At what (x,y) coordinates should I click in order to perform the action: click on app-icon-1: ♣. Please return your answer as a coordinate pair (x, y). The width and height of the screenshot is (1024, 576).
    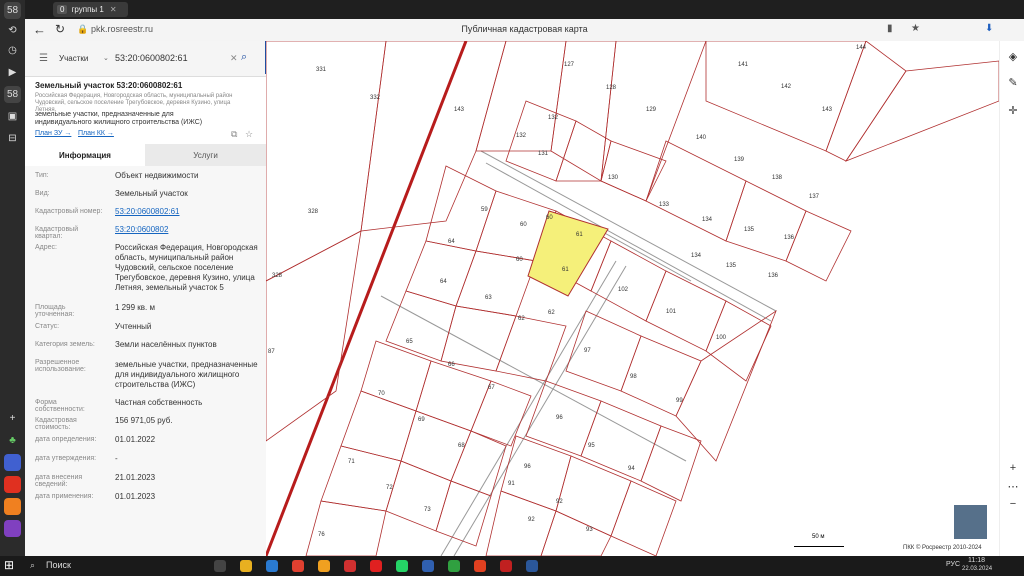
    Looking at the image, I should click on (12, 440).